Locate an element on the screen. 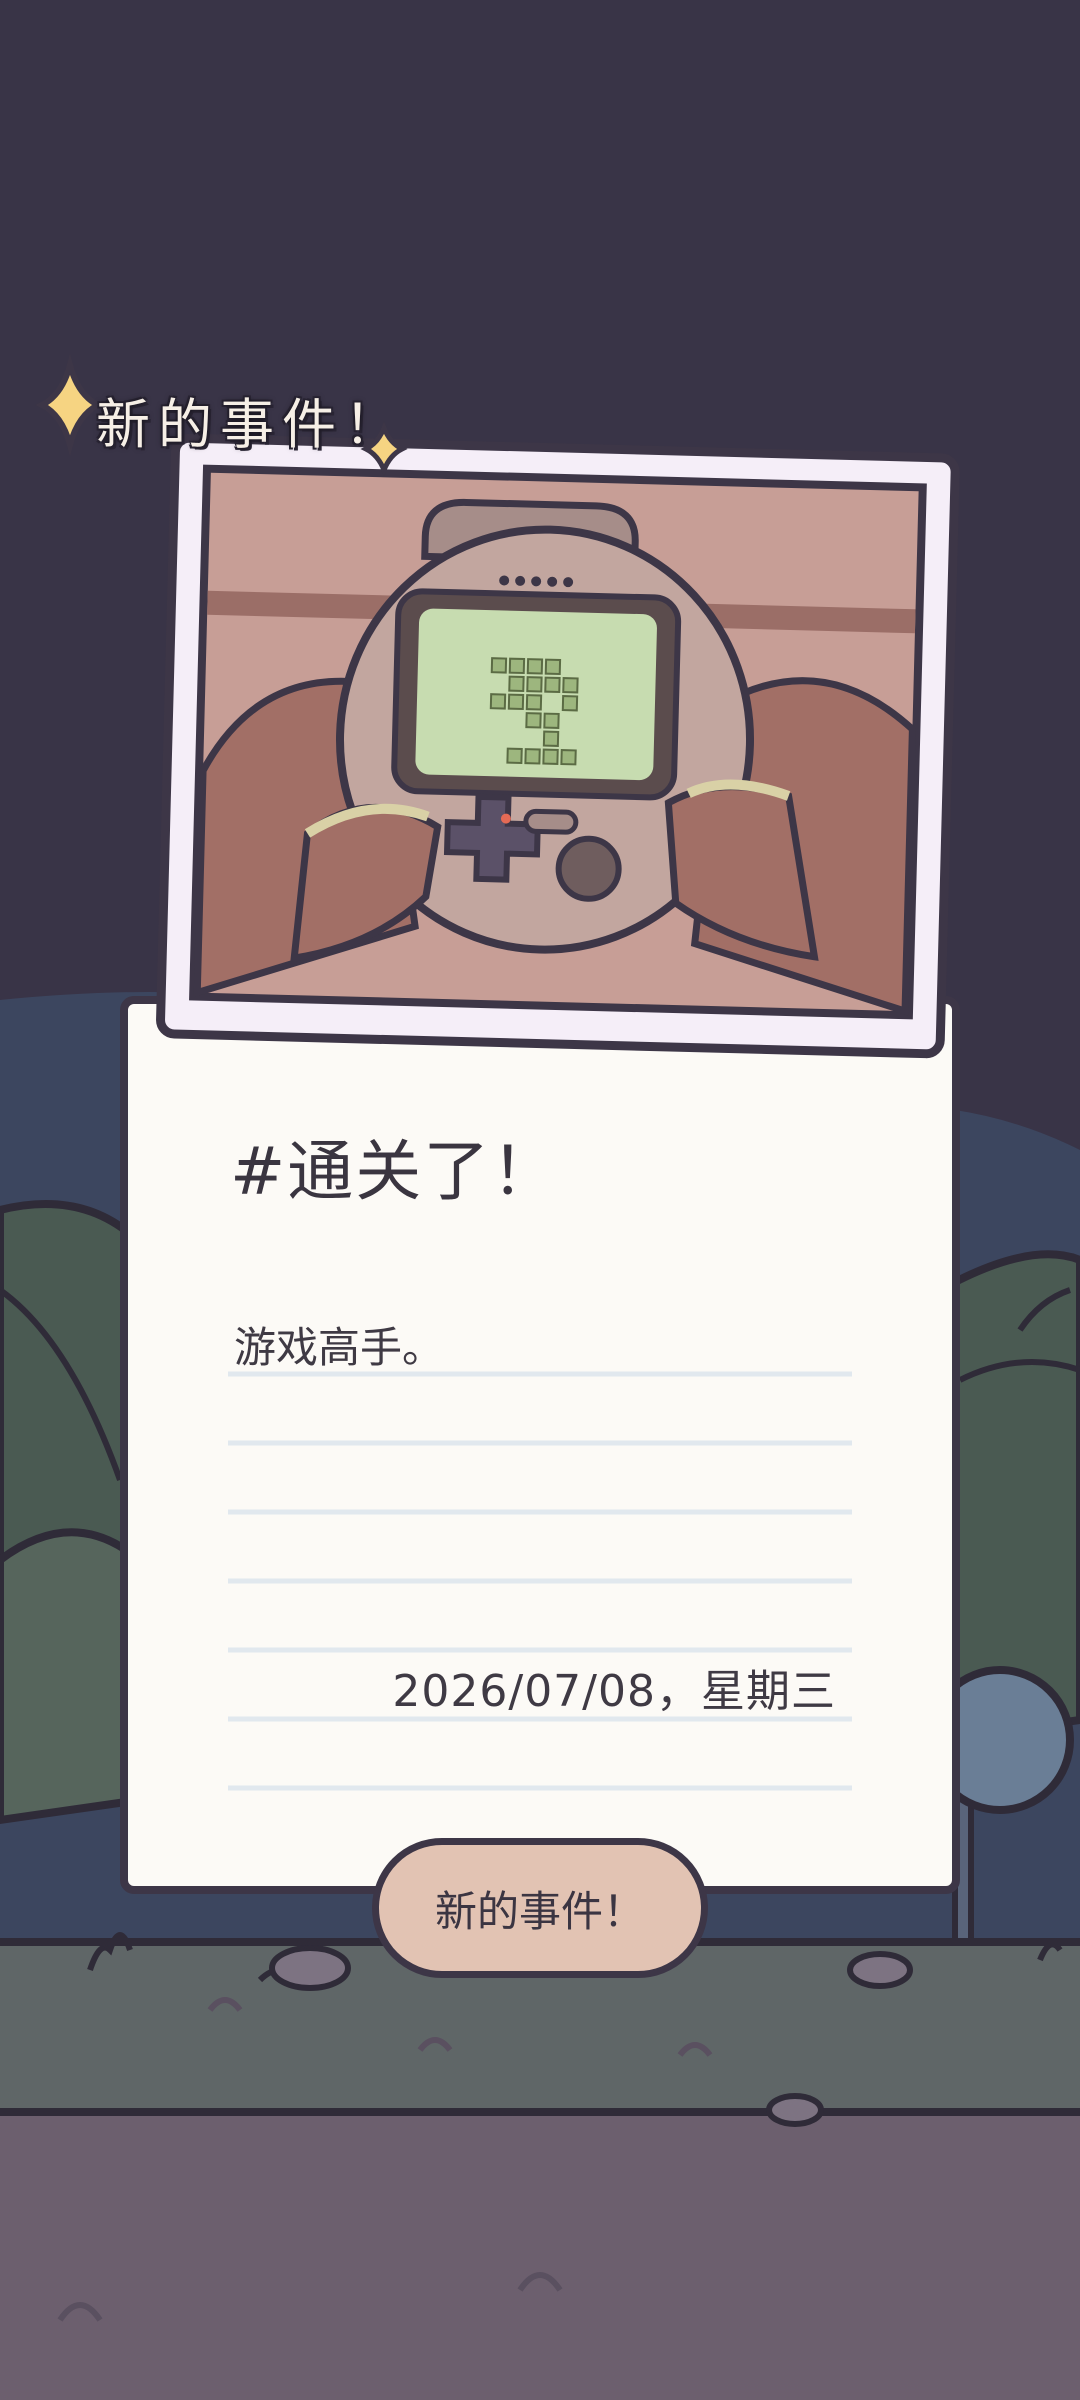  diary-date: 2026/07/08，星期三 is located at coordinates (614, 1691).